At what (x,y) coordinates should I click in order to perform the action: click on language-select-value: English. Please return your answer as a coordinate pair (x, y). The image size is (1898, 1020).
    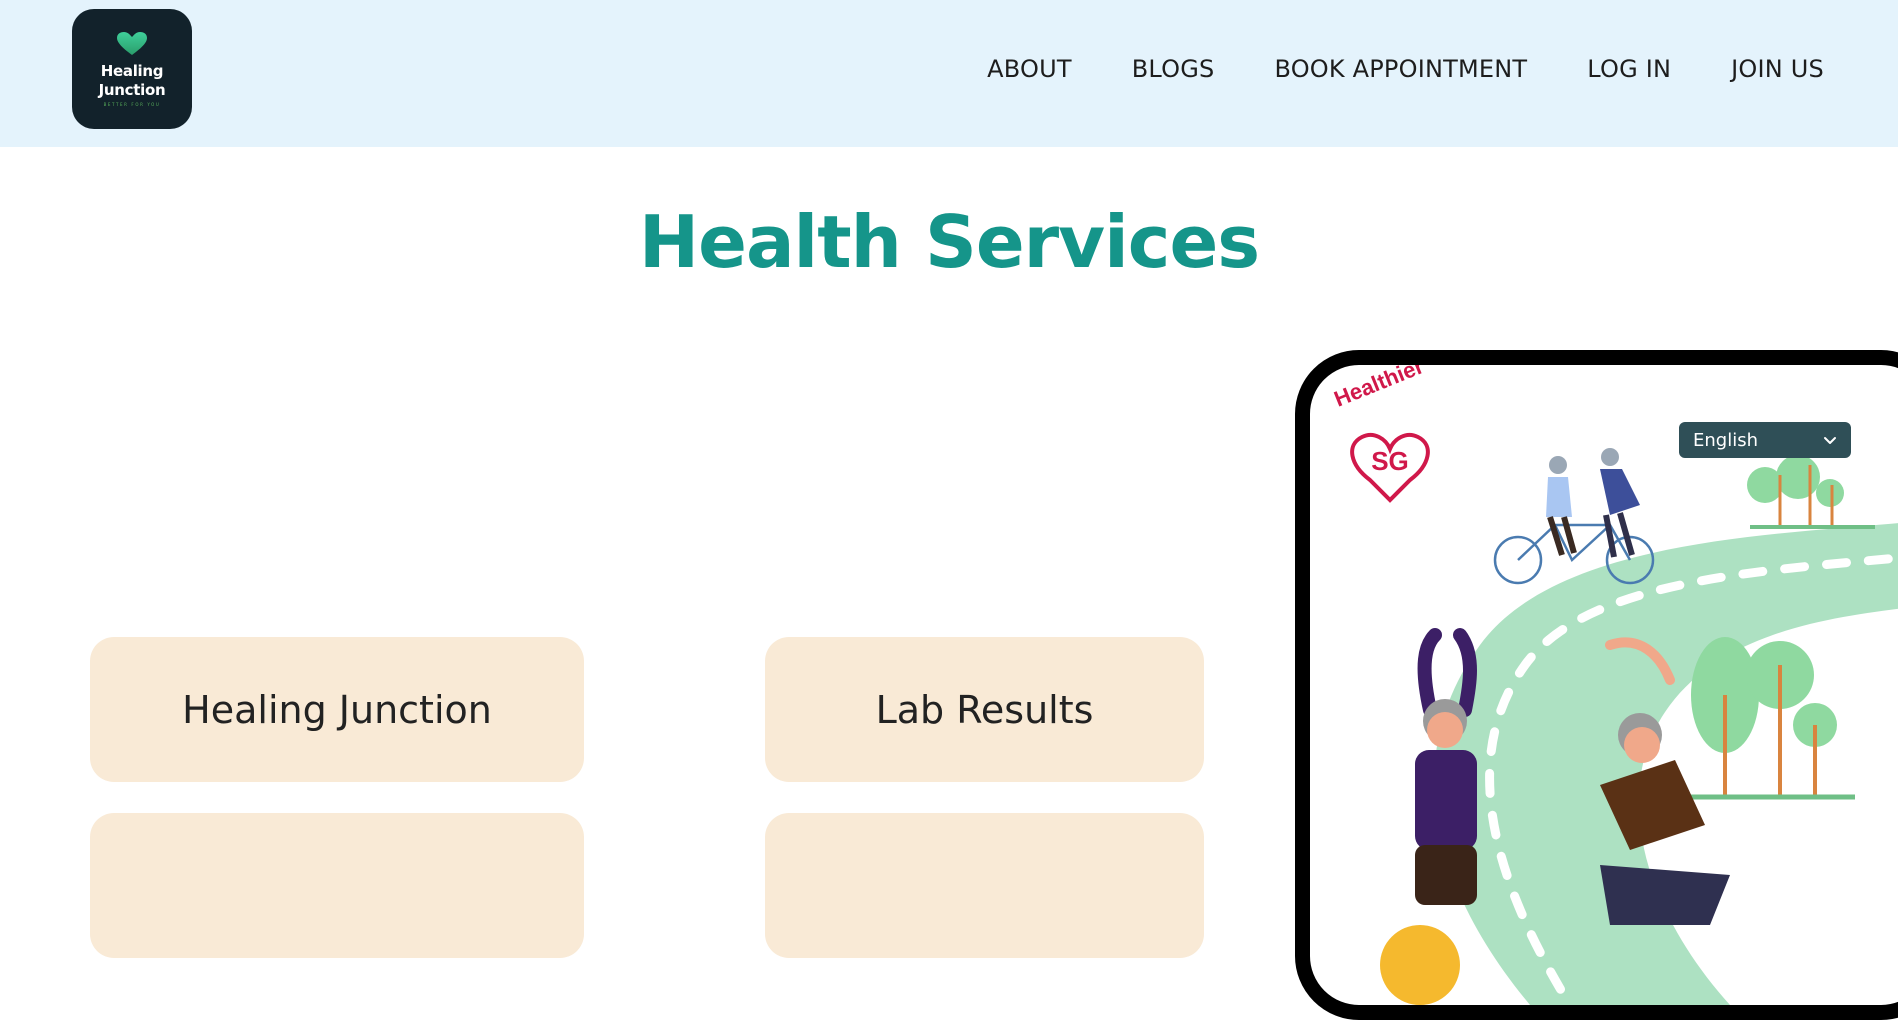
    Looking at the image, I should click on (1725, 440).